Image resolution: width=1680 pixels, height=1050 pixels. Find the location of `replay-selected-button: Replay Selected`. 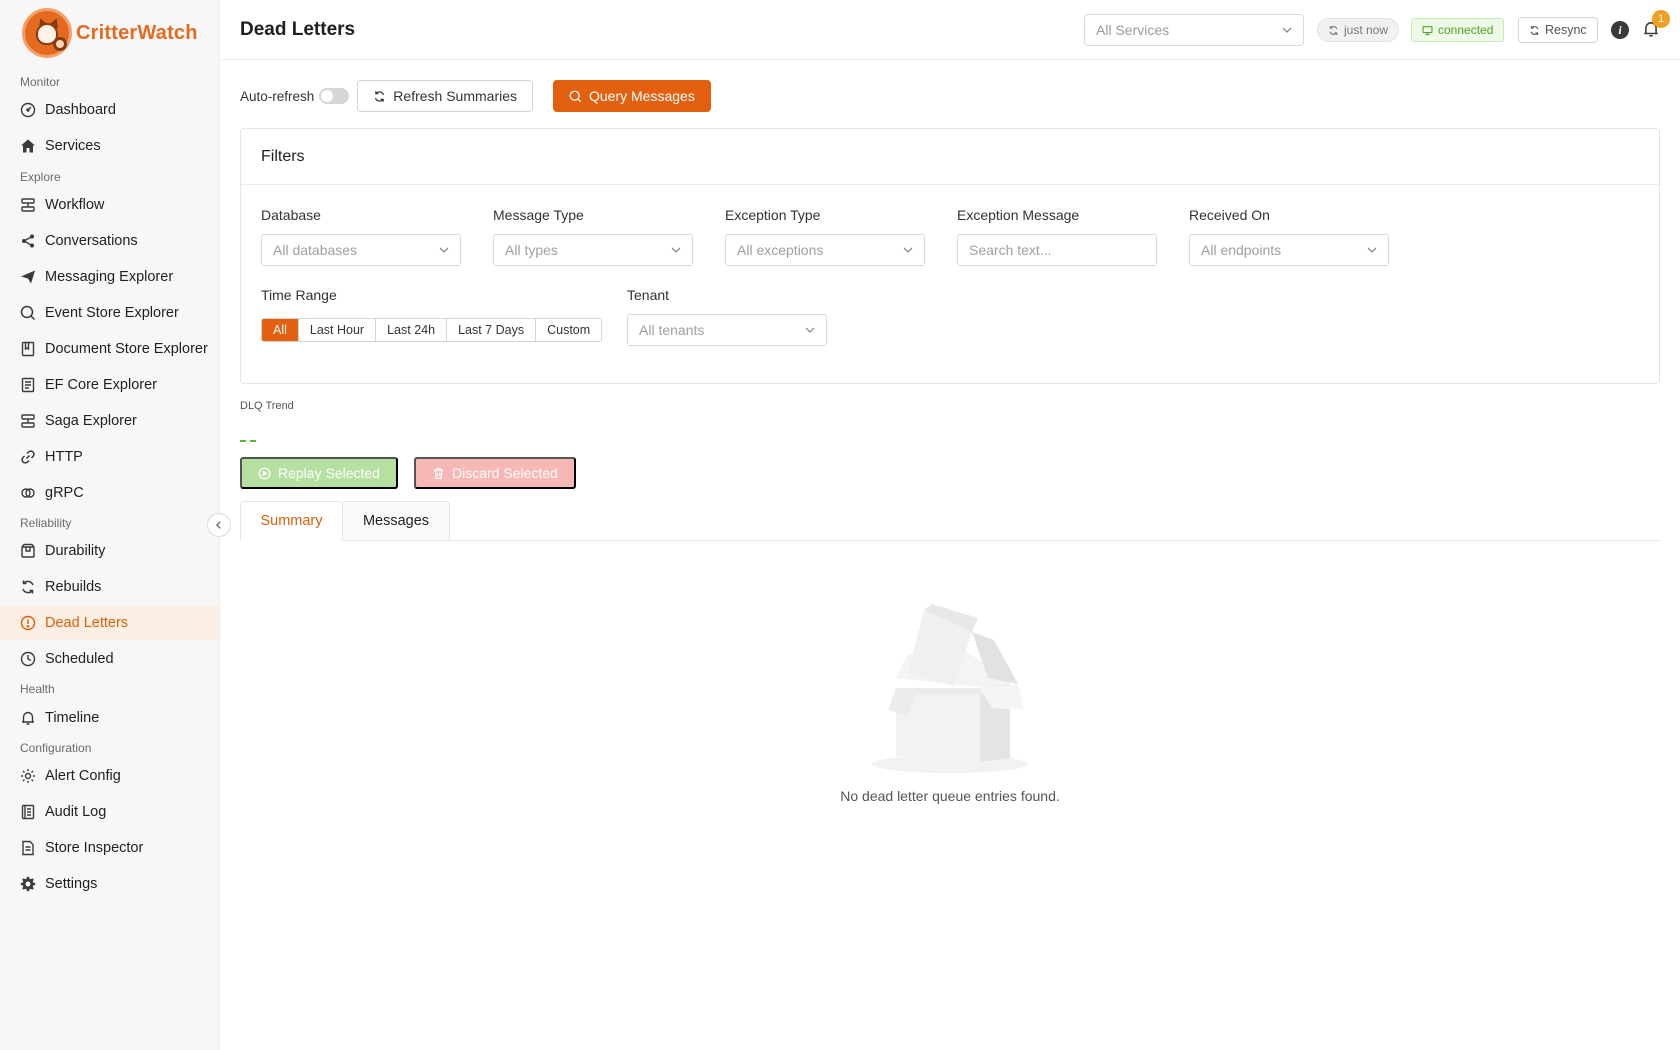

replay-selected-button: Replay Selected is located at coordinates (319, 473).